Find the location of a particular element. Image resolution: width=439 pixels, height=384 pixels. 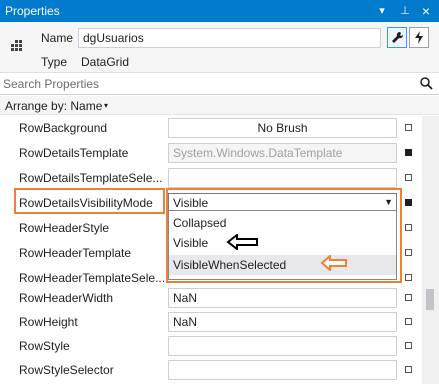

annotation-box-dropdown is located at coordinates (284, 235).